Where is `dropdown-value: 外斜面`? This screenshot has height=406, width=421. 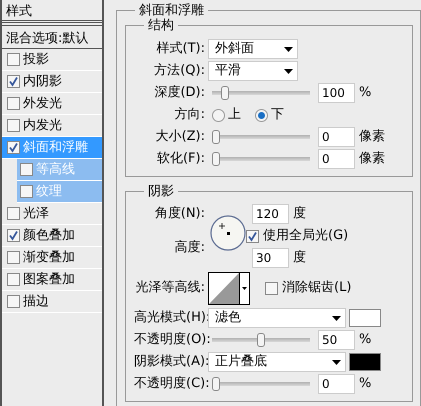
dropdown-value: 外斜面 is located at coordinates (234, 49).